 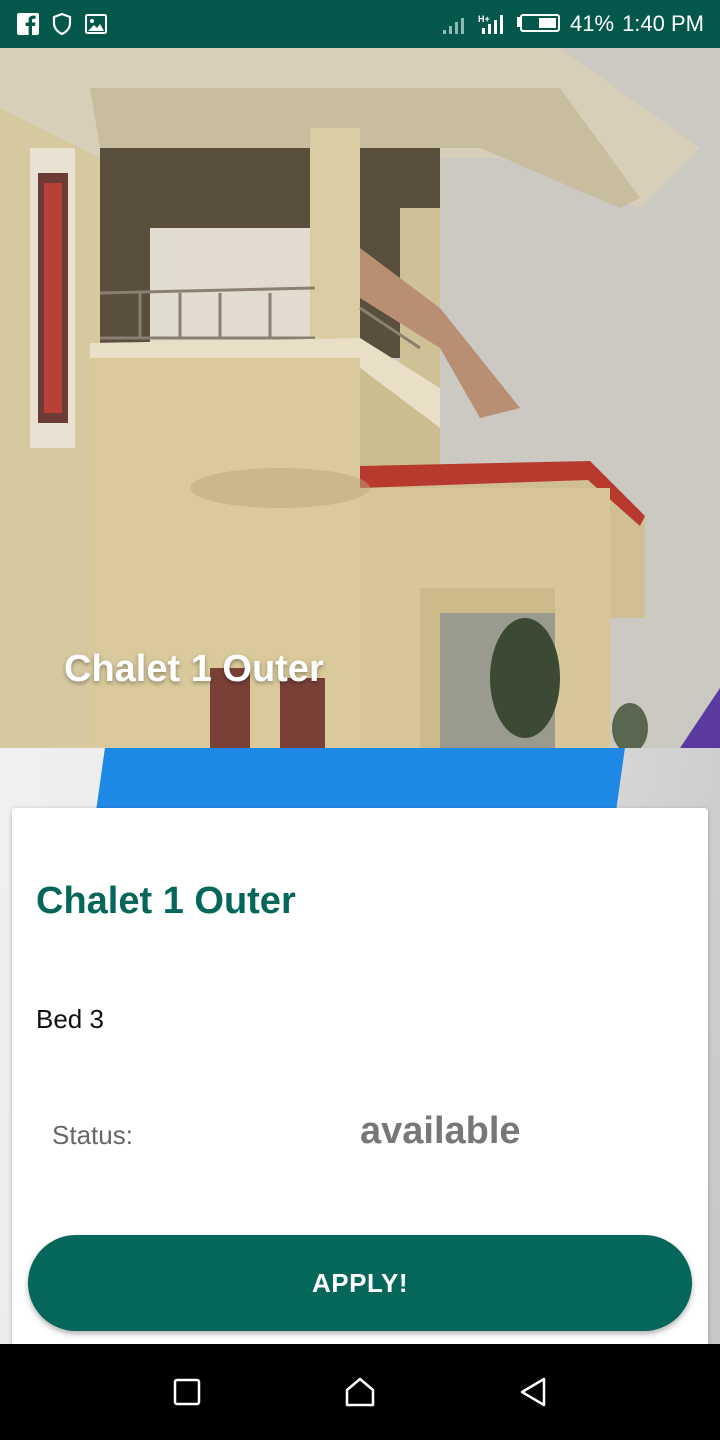 What do you see at coordinates (539, 24) in the screenshot?
I see `battery-icon` at bounding box center [539, 24].